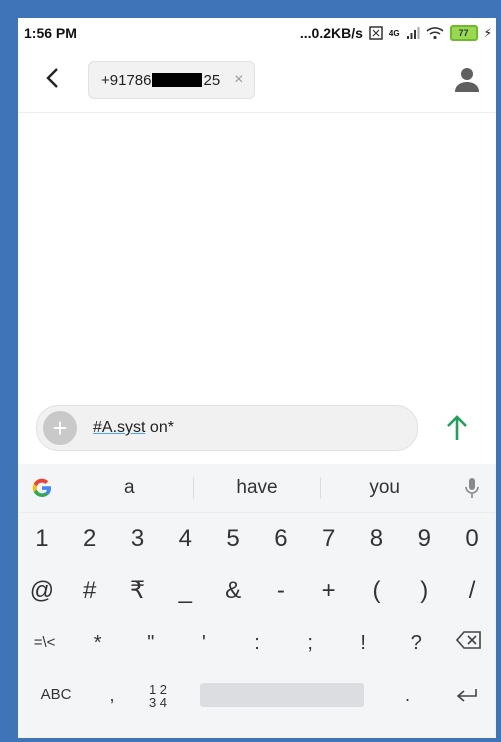 Image resolution: width=501 pixels, height=742 pixels. I want to click on enter-key, so click(466, 695).